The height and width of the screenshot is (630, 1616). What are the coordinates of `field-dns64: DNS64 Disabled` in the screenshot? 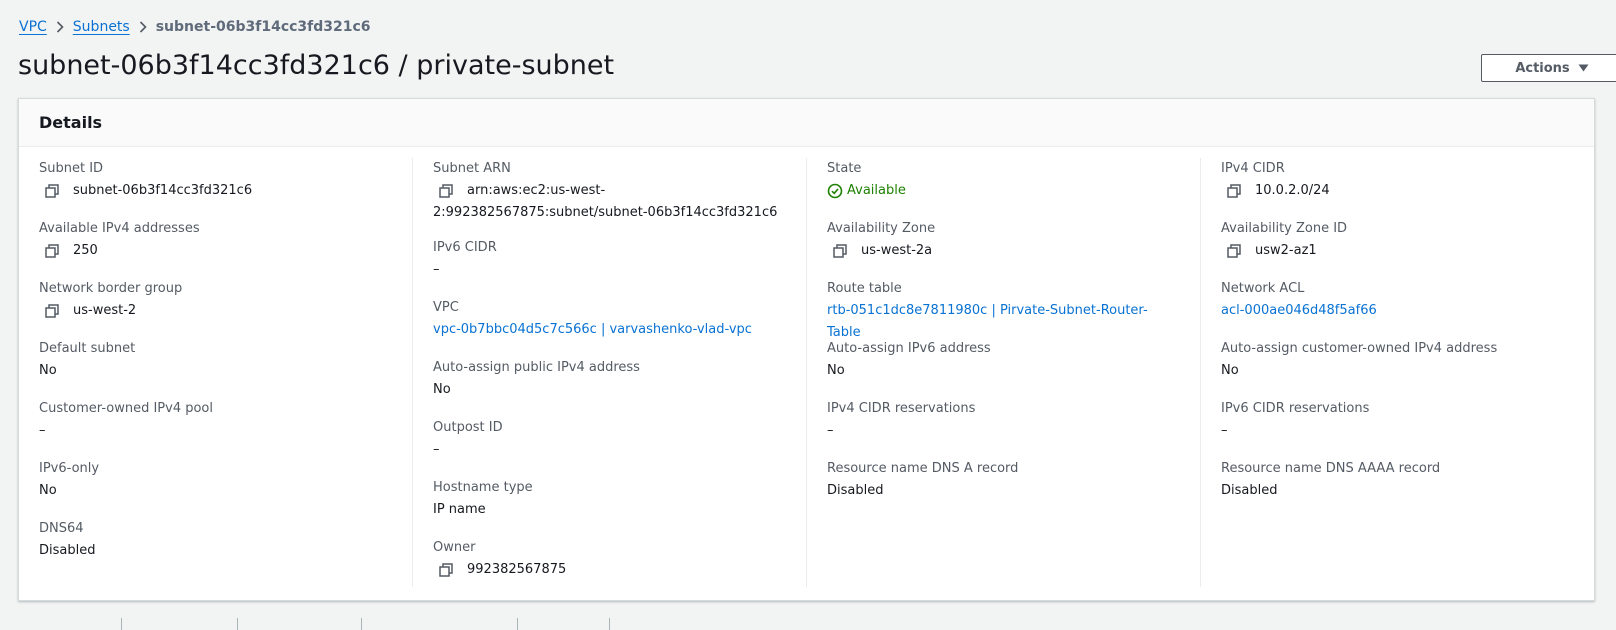 It's located at (215, 548).